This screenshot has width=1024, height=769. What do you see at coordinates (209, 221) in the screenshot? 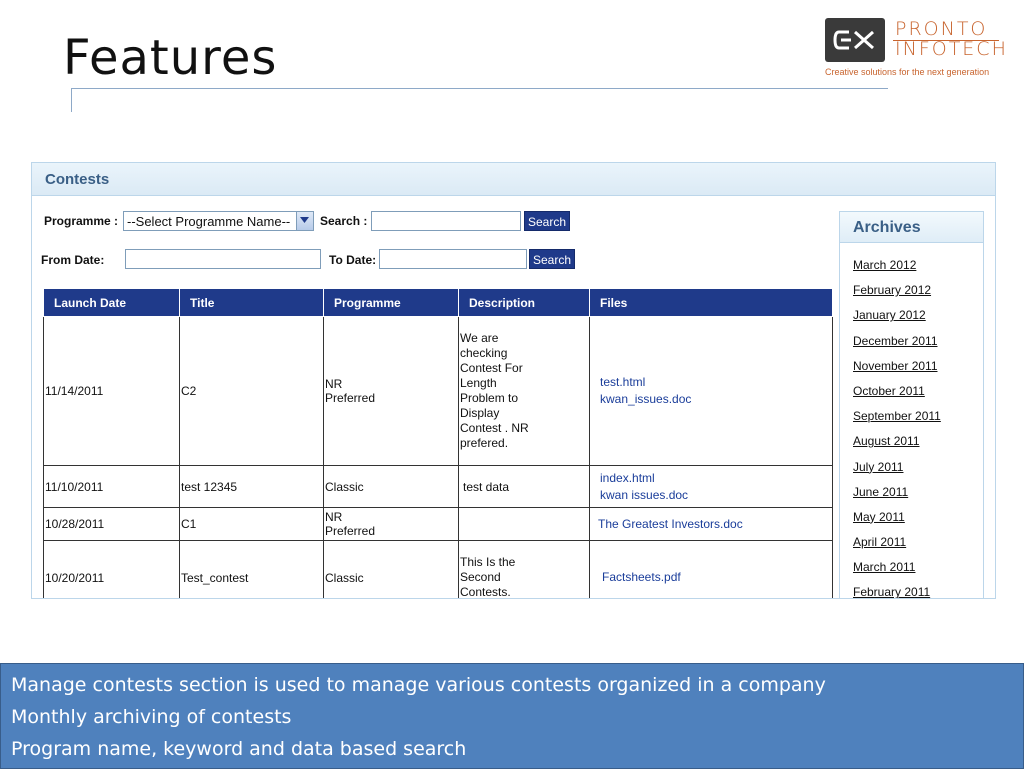
I see `programme-select-value: --Select Programme Name--` at bounding box center [209, 221].